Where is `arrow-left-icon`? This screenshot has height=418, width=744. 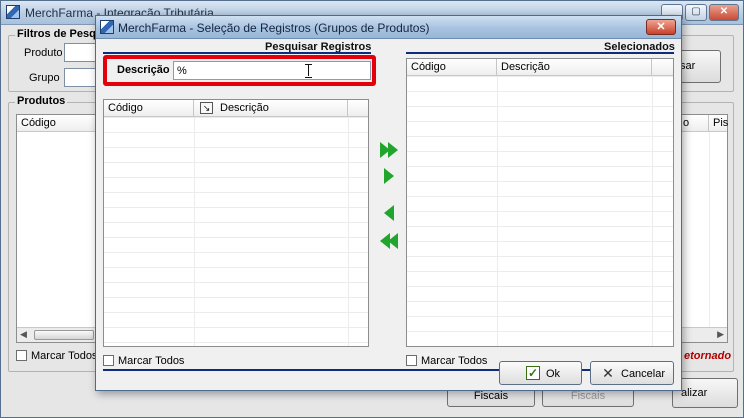
arrow-left-icon is located at coordinates (389, 213).